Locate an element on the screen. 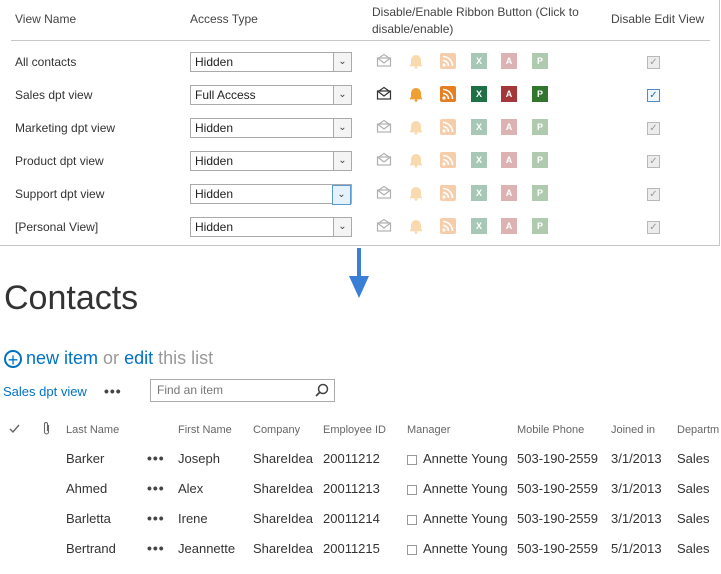 This screenshot has width=721, height=574. view-name: All contacts is located at coordinates (46, 62).